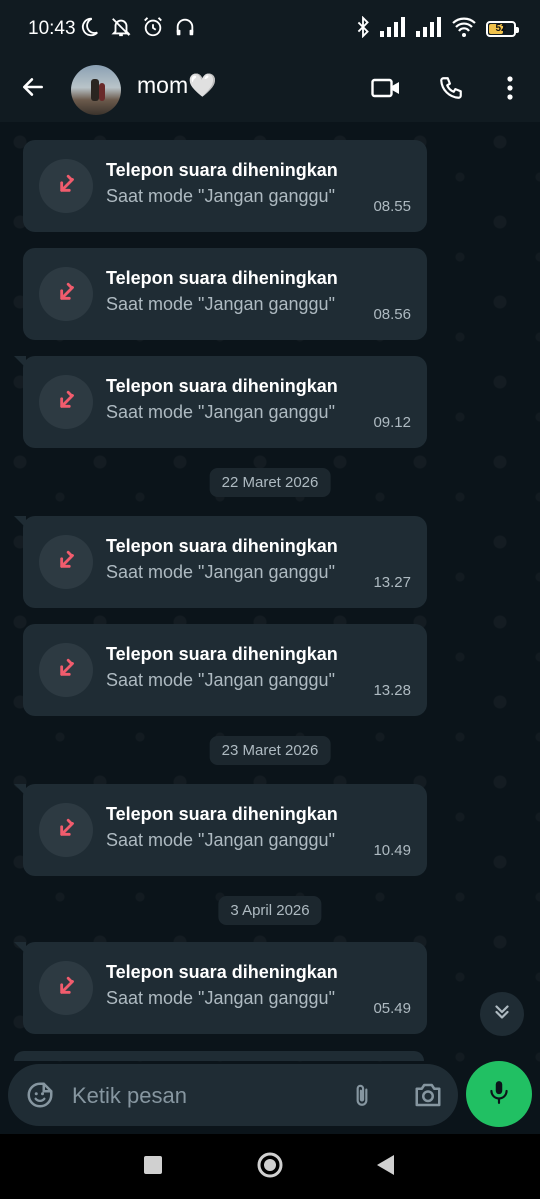 The height and width of the screenshot is (1199, 540). What do you see at coordinates (89, 29) in the screenshot?
I see `moon-icon` at bounding box center [89, 29].